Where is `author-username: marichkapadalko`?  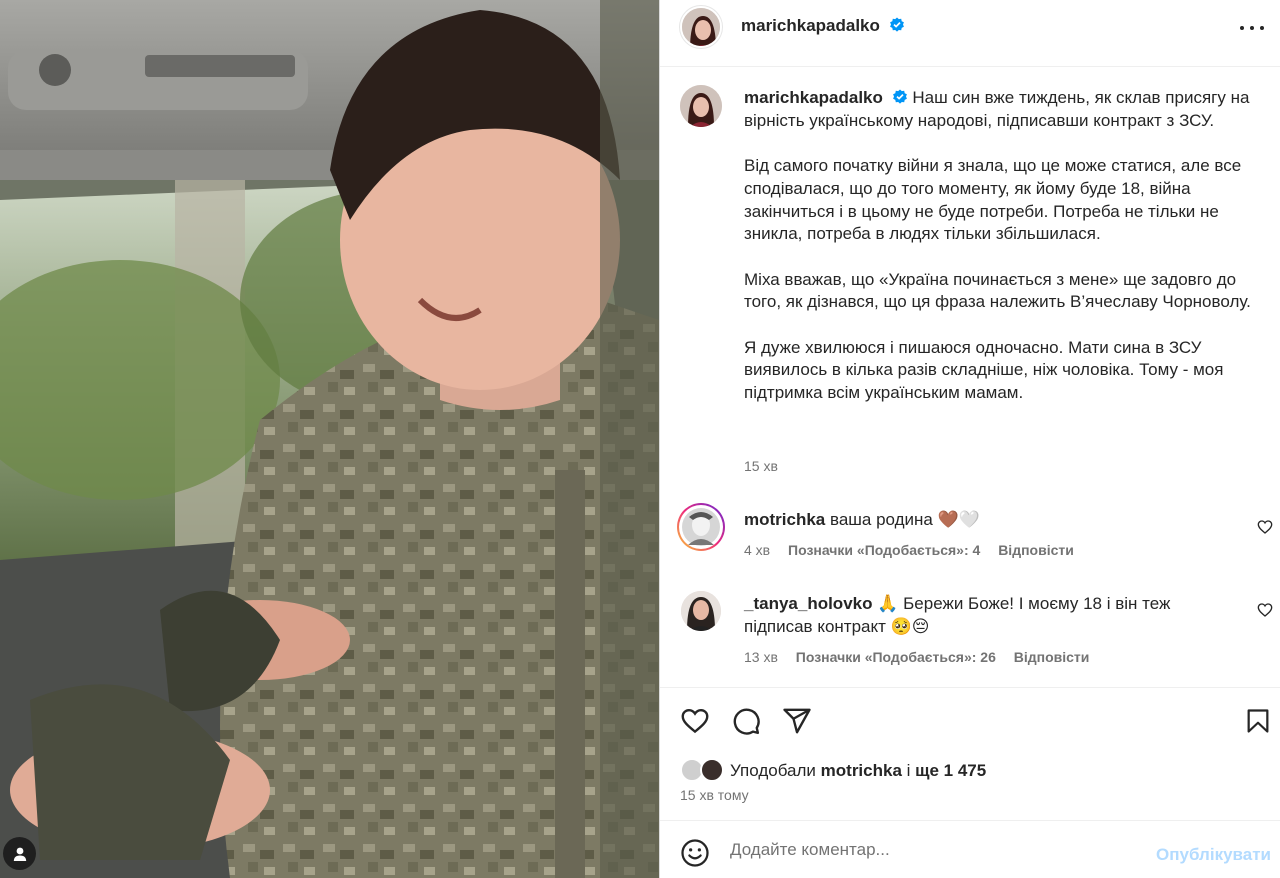 author-username: marichkapadalko is located at coordinates (823, 26).